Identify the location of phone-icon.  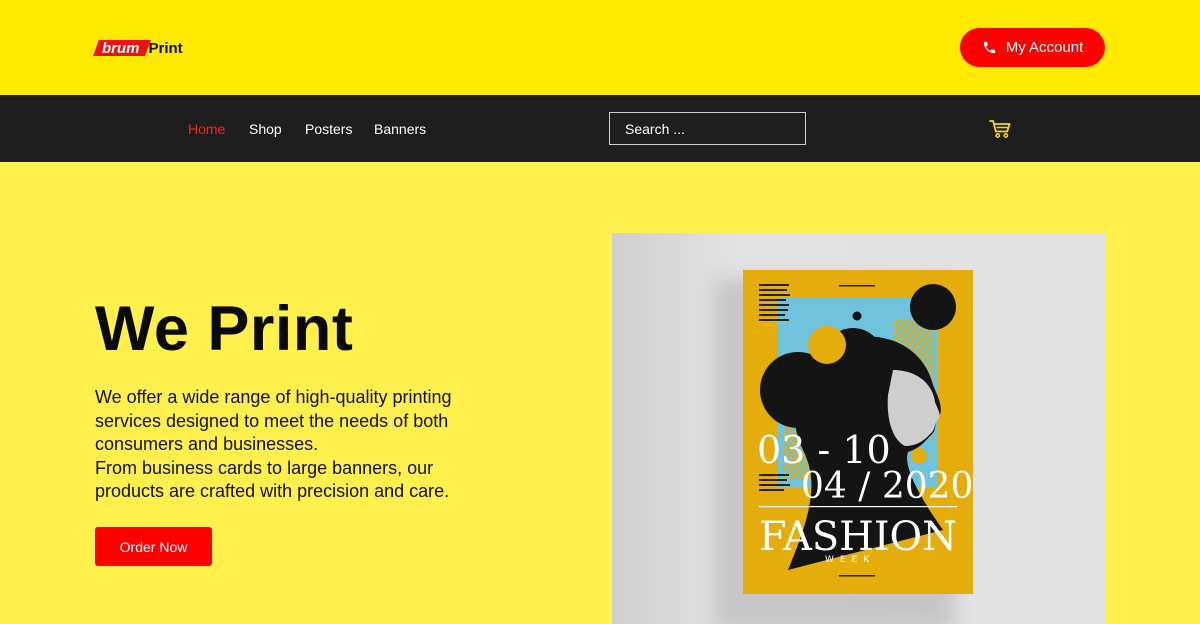
(989, 47).